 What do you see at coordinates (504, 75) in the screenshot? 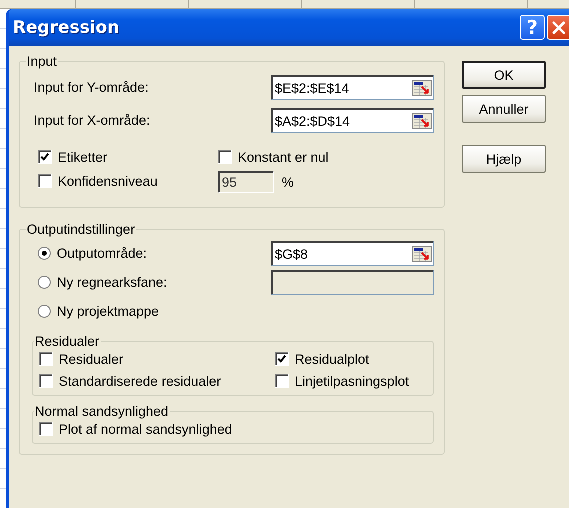
I see `dialog-button: OK` at bounding box center [504, 75].